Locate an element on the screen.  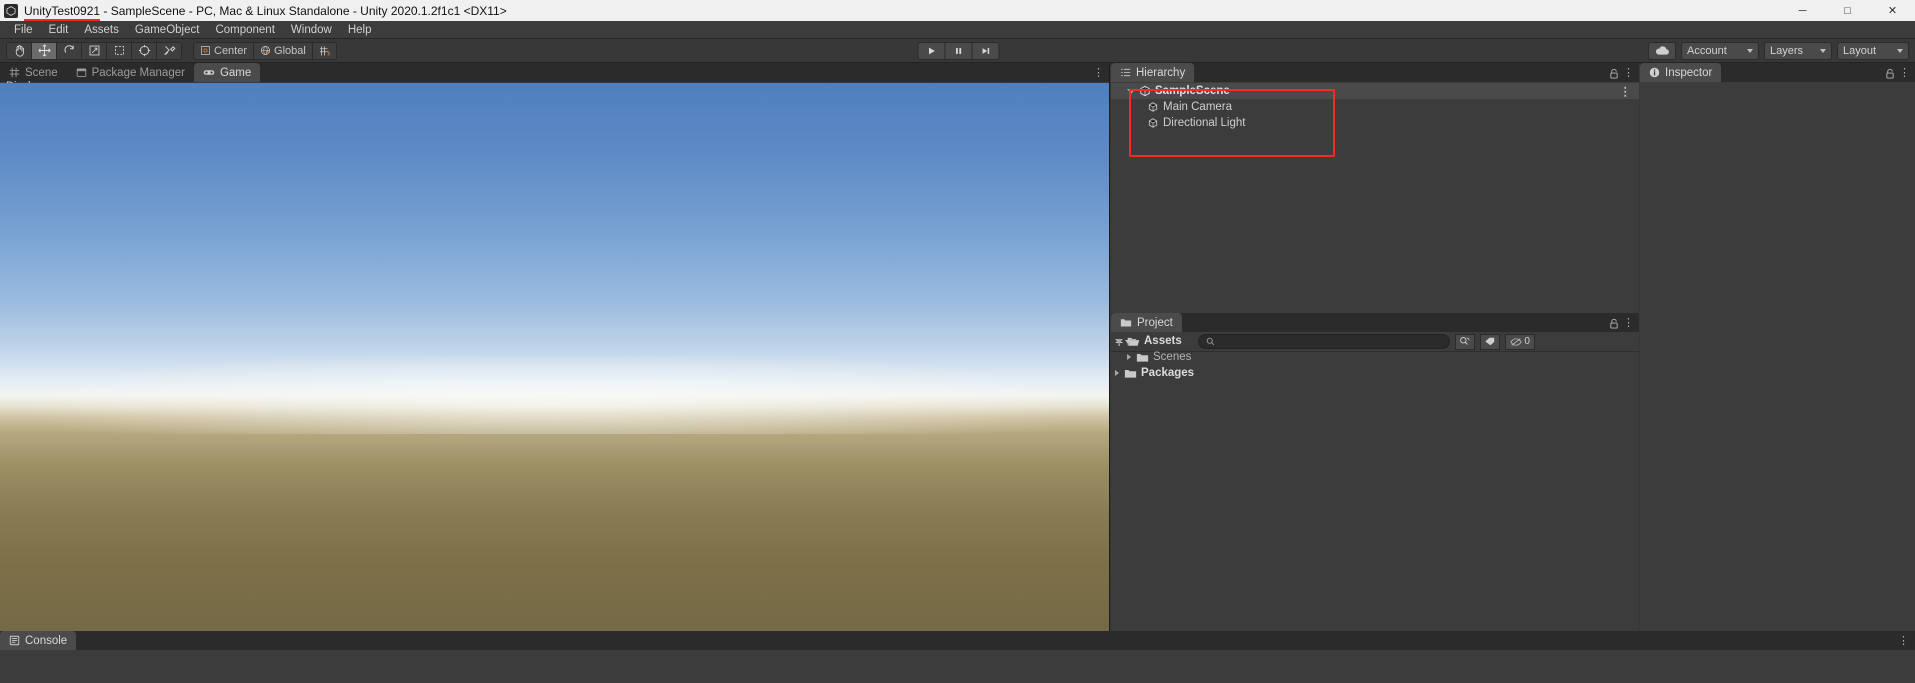
inspector-tabbar: Inspector ⋮ is located at coordinates (1777, 72).